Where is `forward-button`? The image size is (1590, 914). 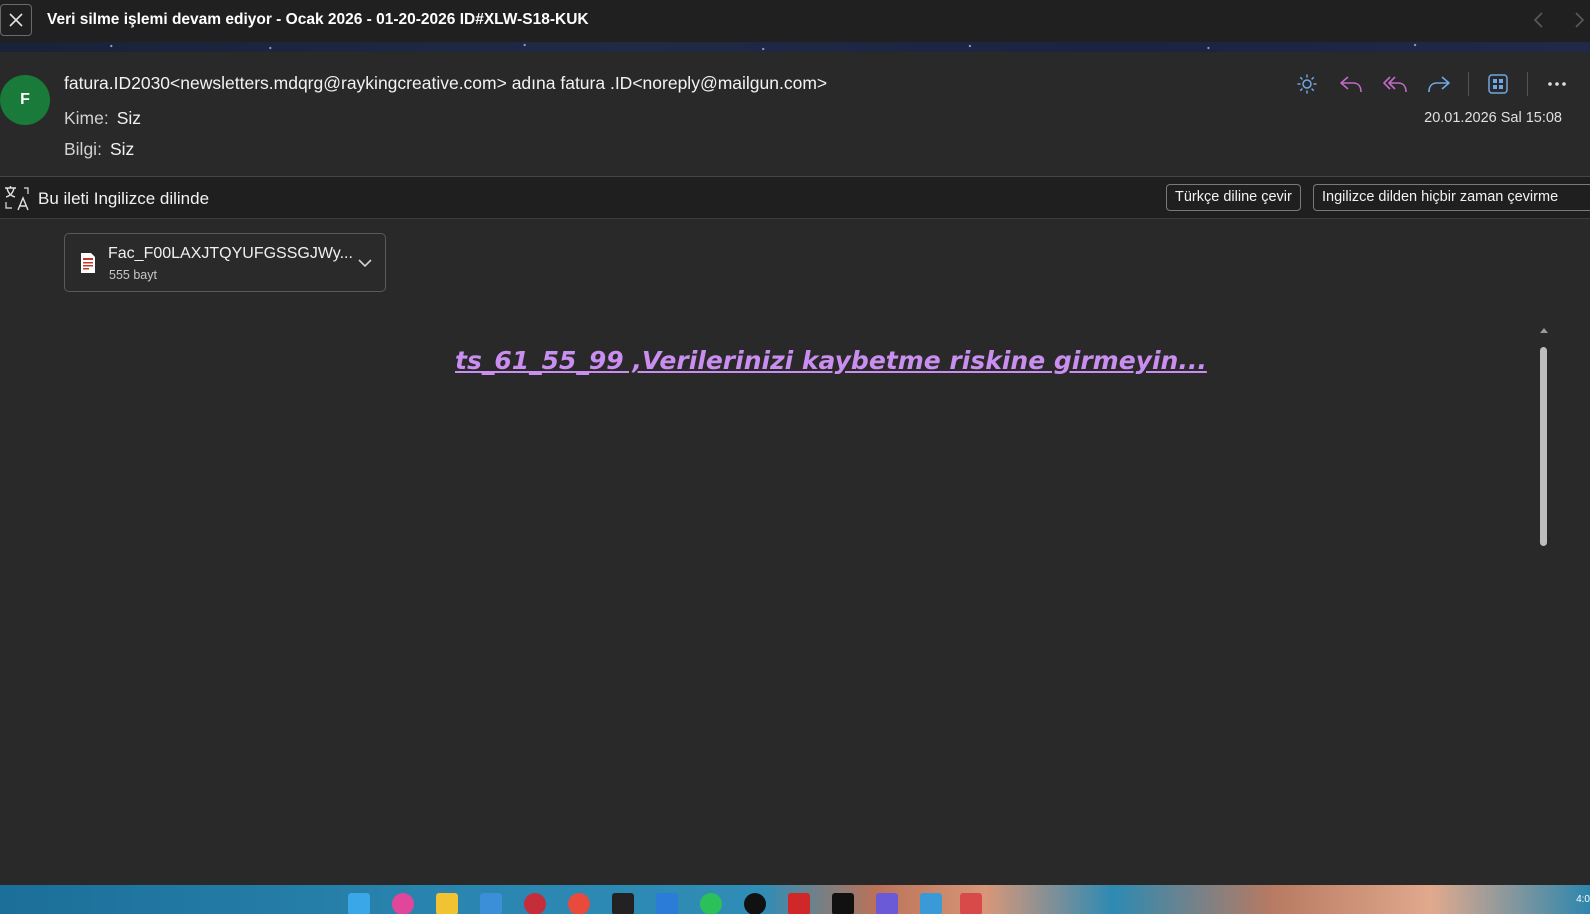
forward-button is located at coordinates (1439, 84).